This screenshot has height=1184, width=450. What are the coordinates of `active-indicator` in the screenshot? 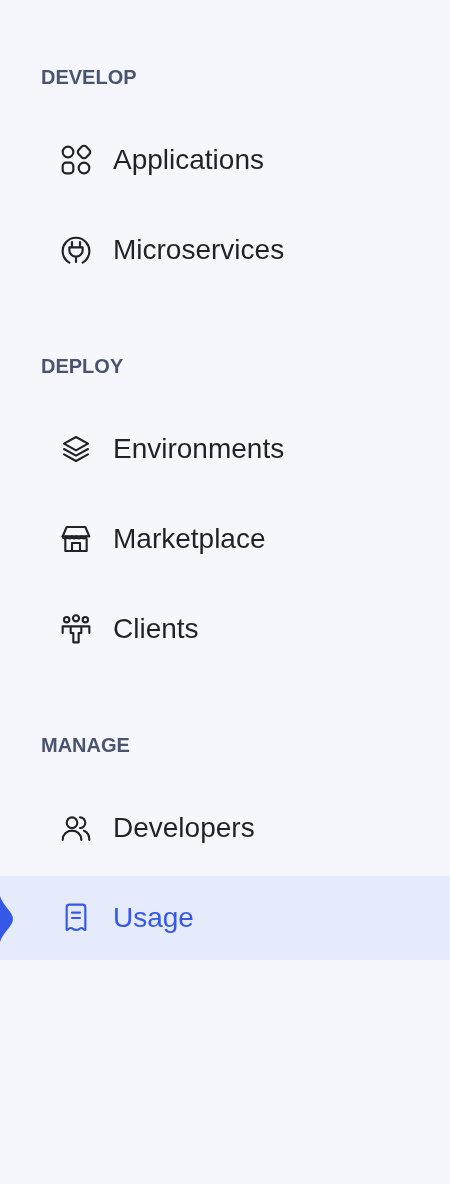 It's located at (6, 919).